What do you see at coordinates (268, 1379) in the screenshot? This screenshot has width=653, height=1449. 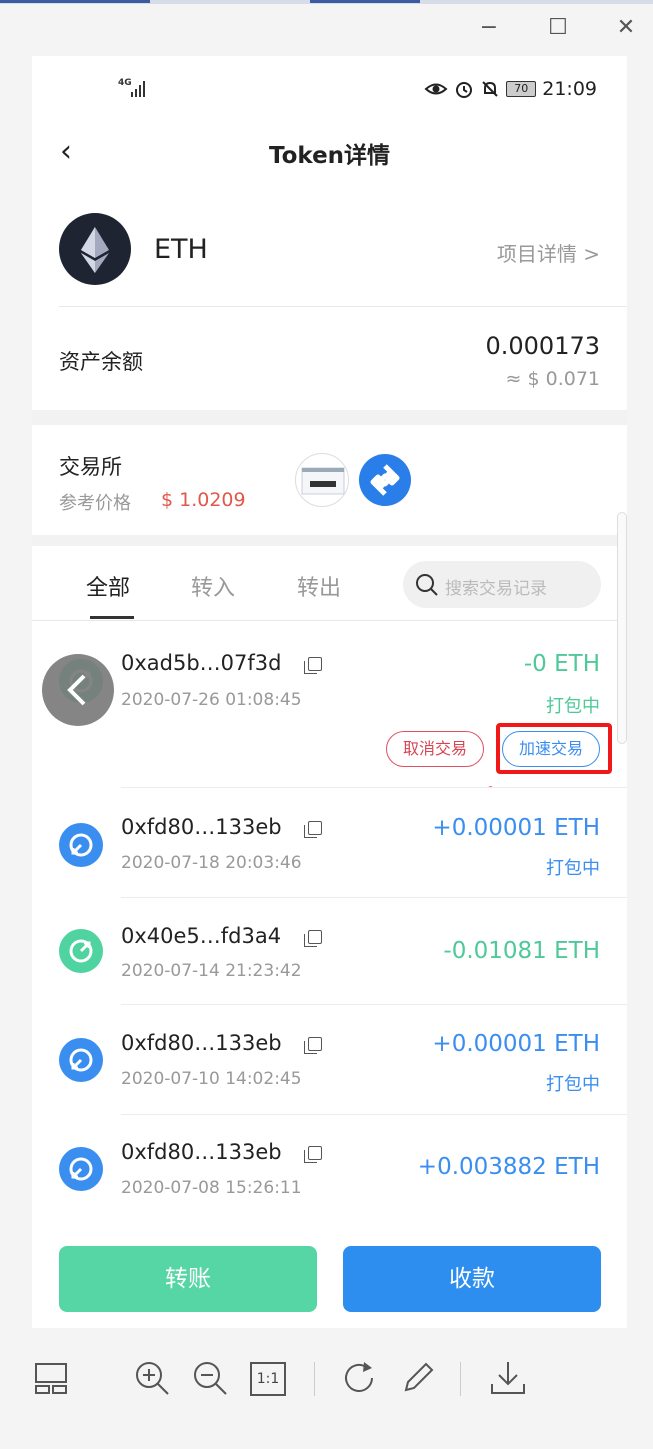 I see `actual-size-icon: 1:1` at bounding box center [268, 1379].